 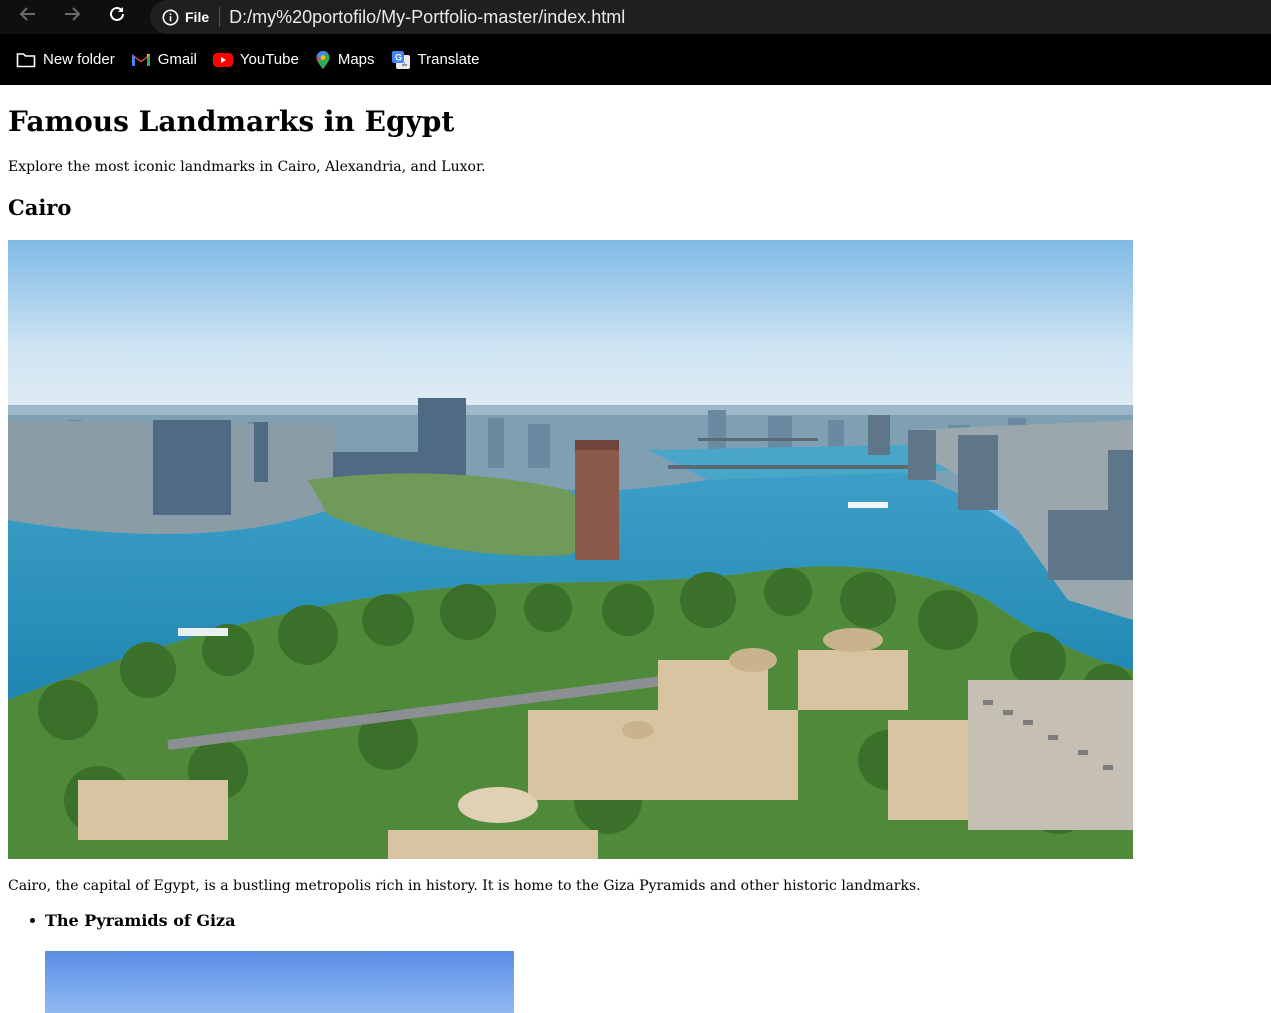 I want to click on bookmark-label: Maps, so click(x=356, y=59).